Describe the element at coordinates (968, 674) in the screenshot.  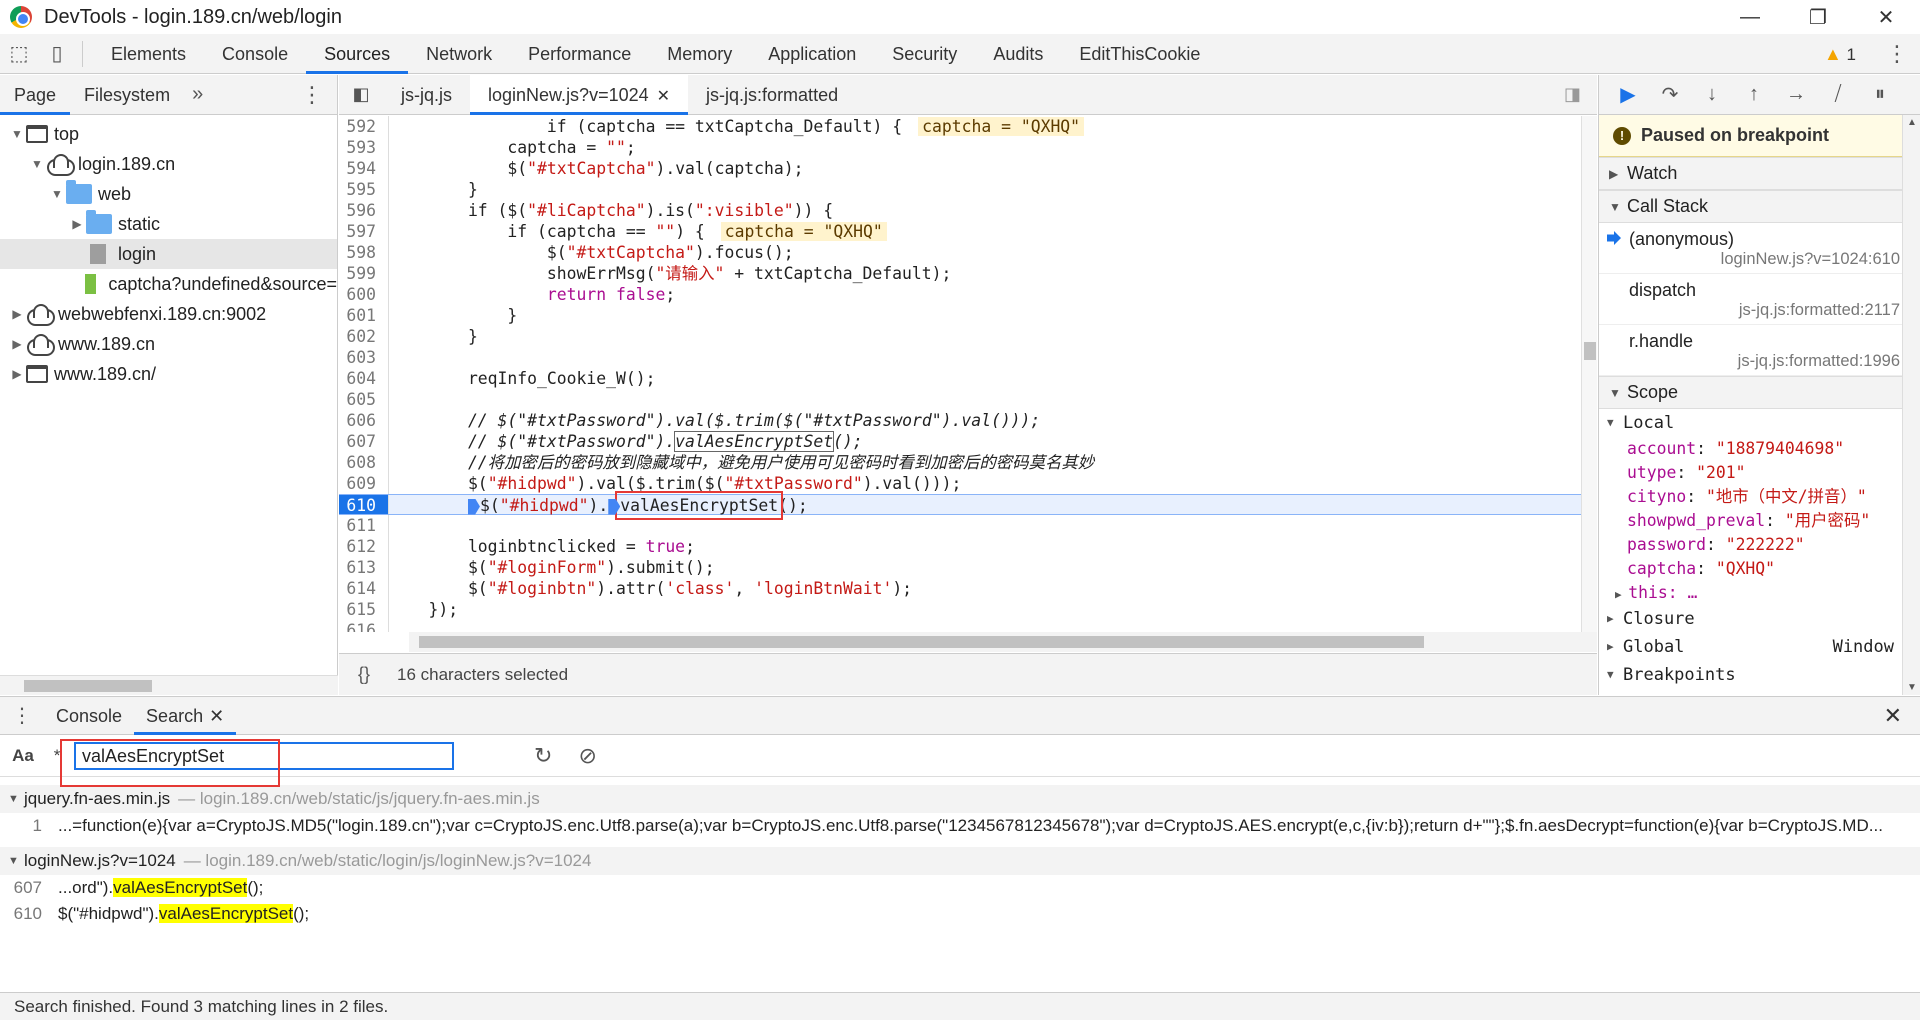
I see `editor-status-bar: {} 16 characters selected` at that location.